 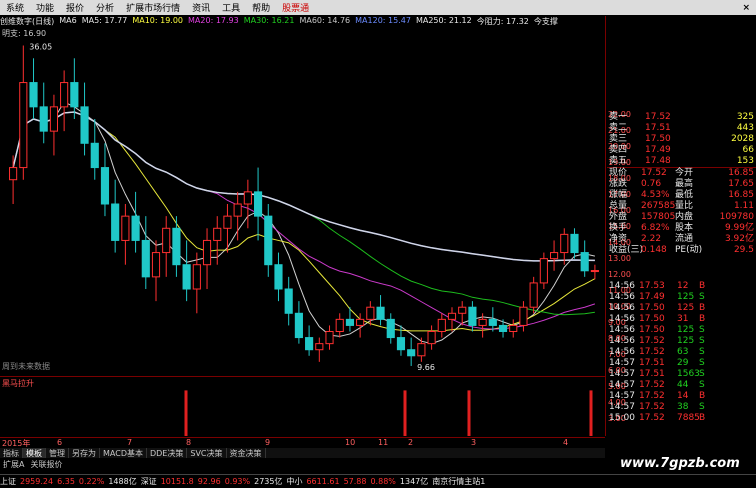 I want to click on tick-cell: 17.53, so click(x=652, y=286).